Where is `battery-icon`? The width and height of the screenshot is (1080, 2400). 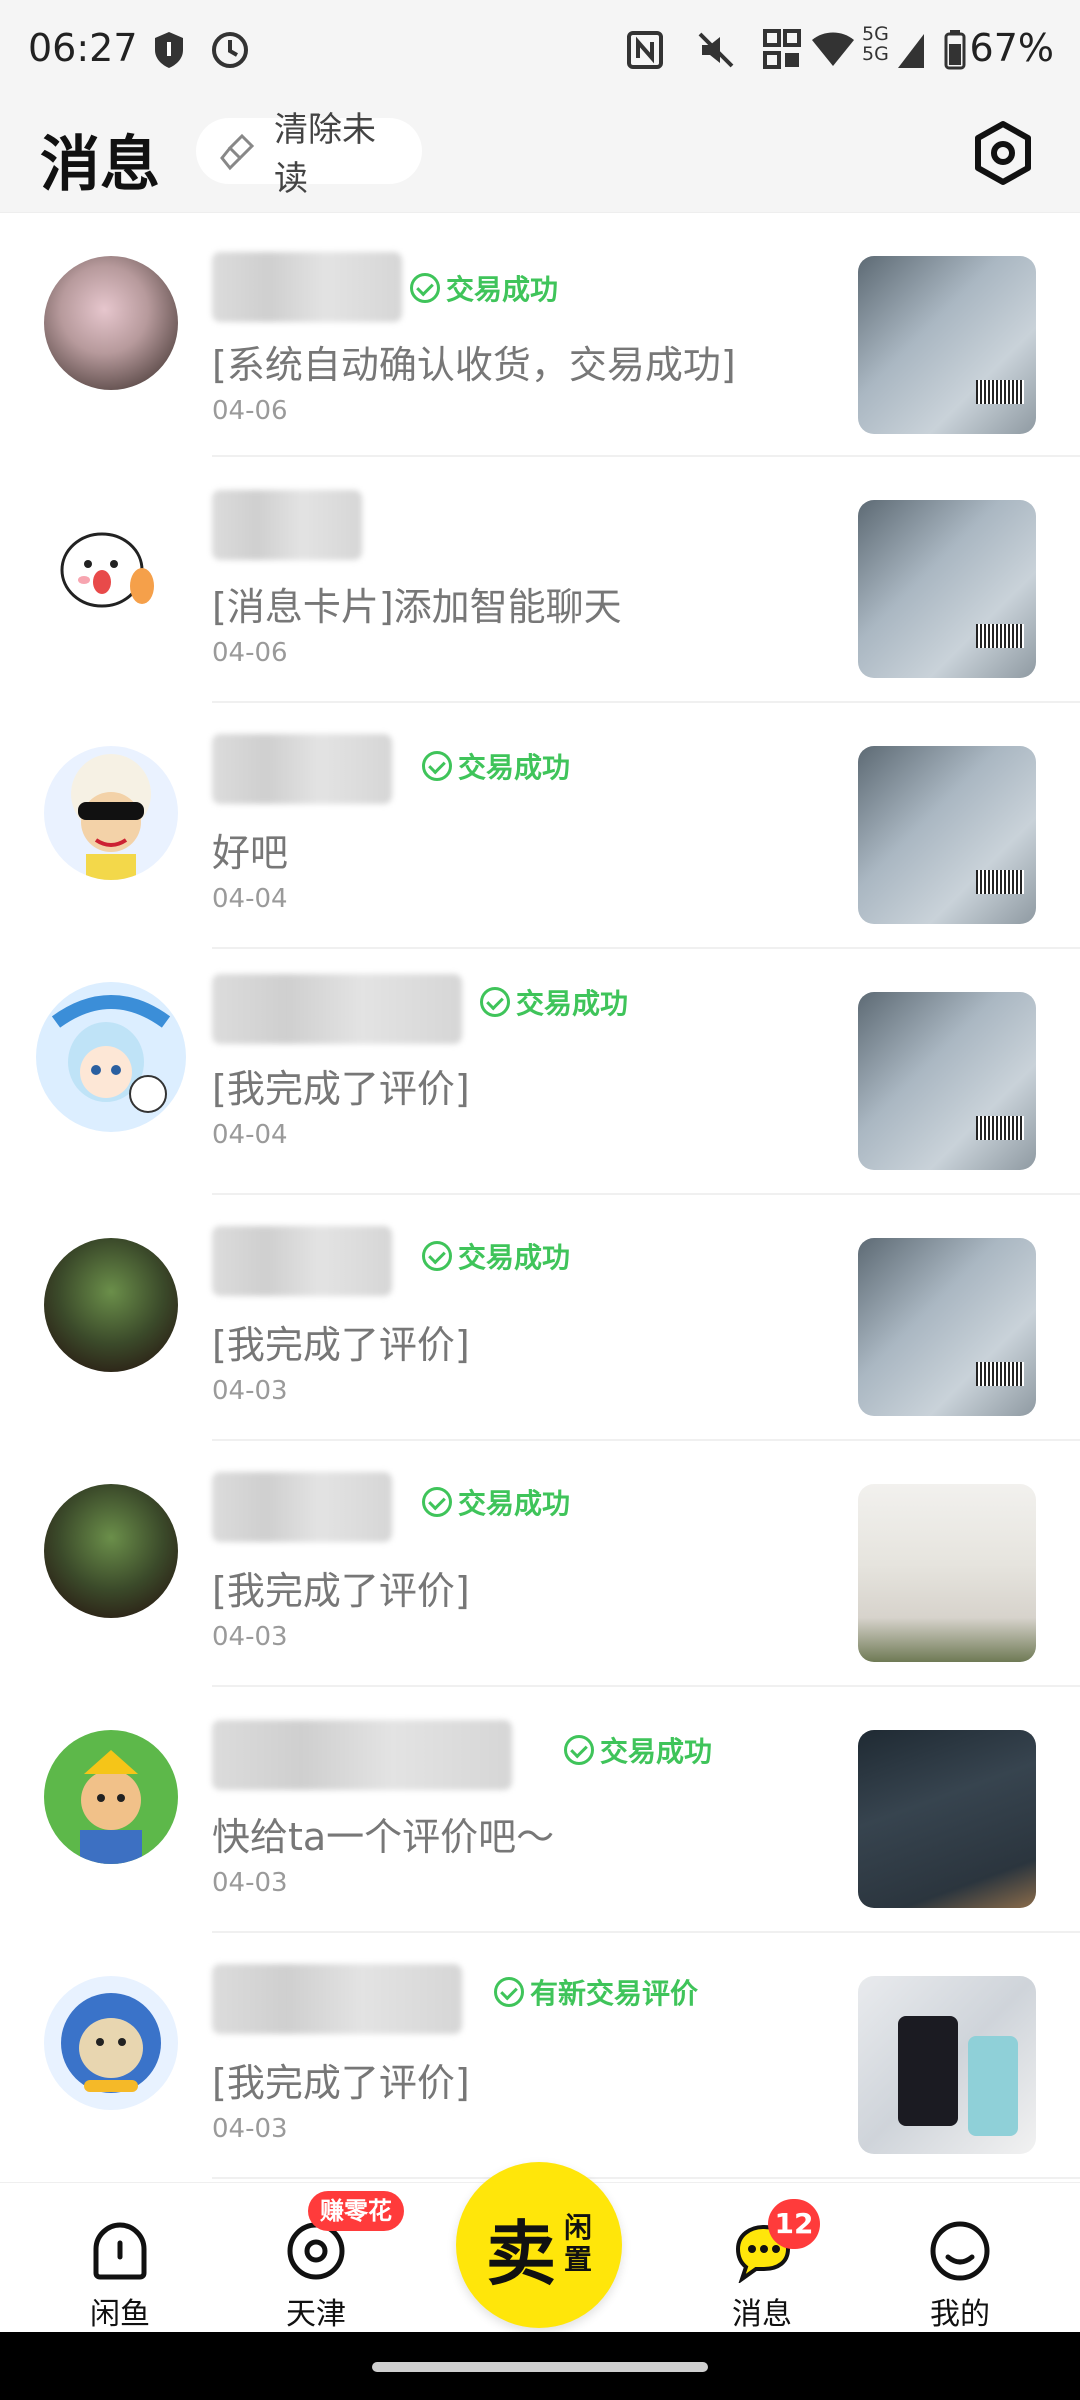
battery-icon is located at coordinates (955, 50).